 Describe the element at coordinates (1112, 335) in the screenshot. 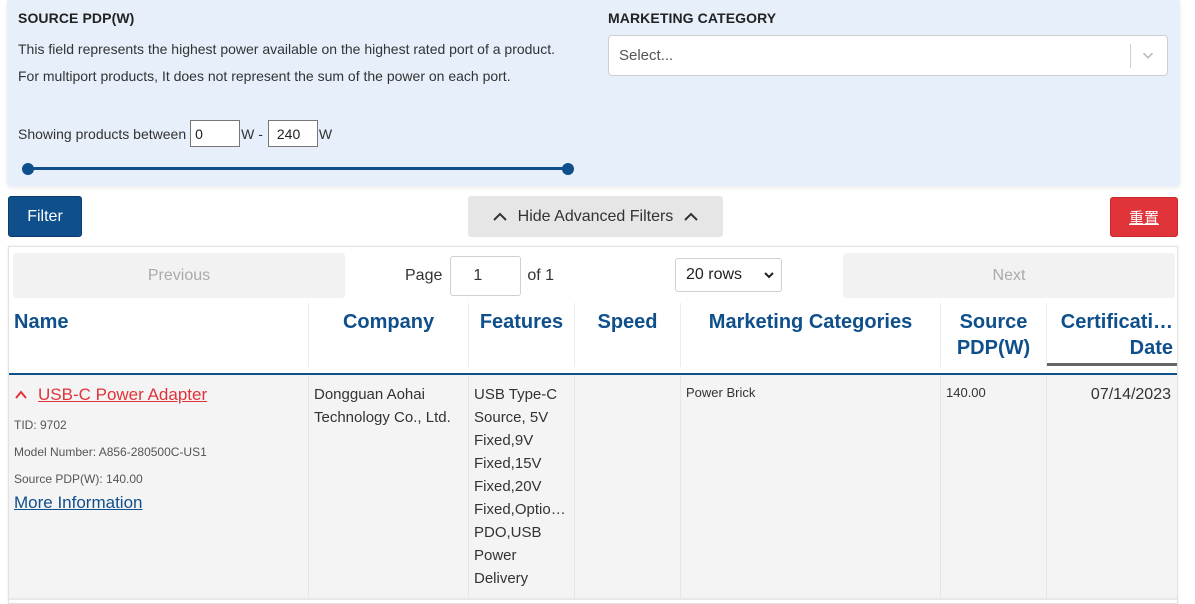

I see `column-header-certification-date: Certificati… Date` at that location.